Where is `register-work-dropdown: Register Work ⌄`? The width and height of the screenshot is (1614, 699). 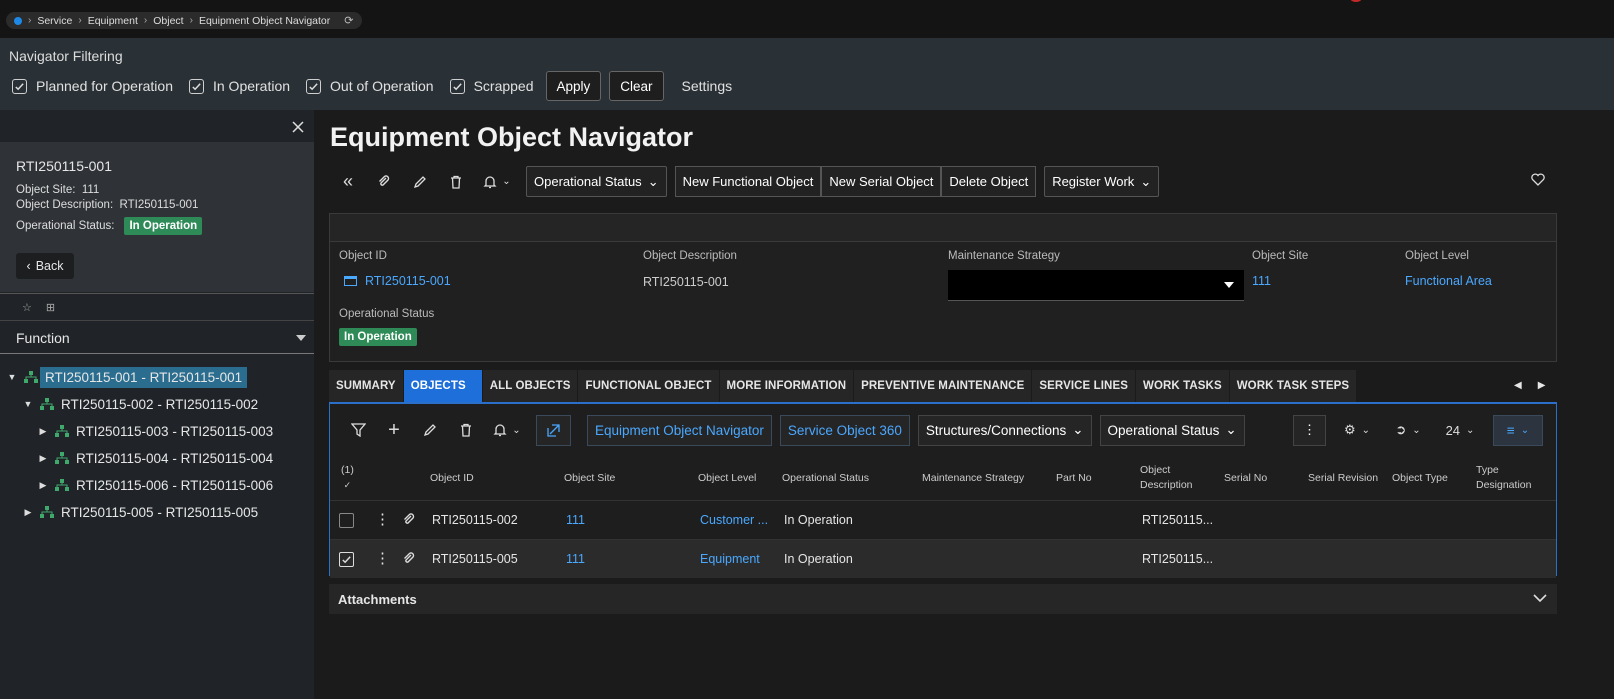
register-work-dropdown: Register Work ⌄ is located at coordinates (1102, 181).